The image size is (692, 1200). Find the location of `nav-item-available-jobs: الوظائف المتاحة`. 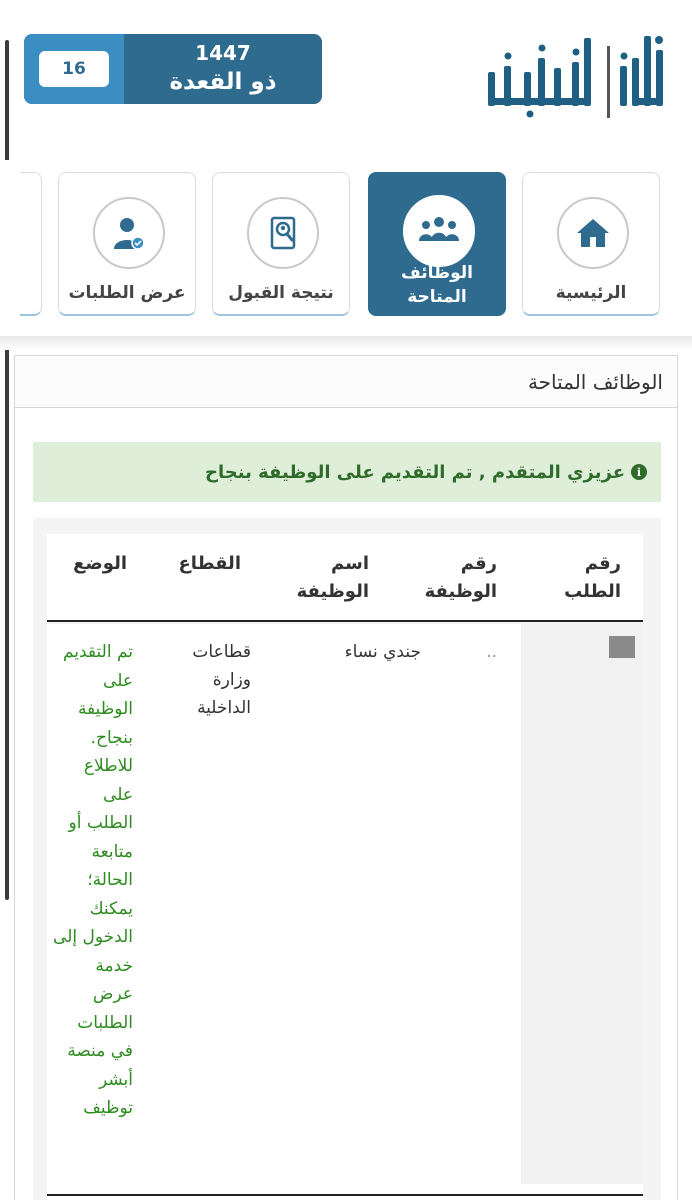

nav-item-available-jobs: الوظائف المتاحة is located at coordinates (437, 244).